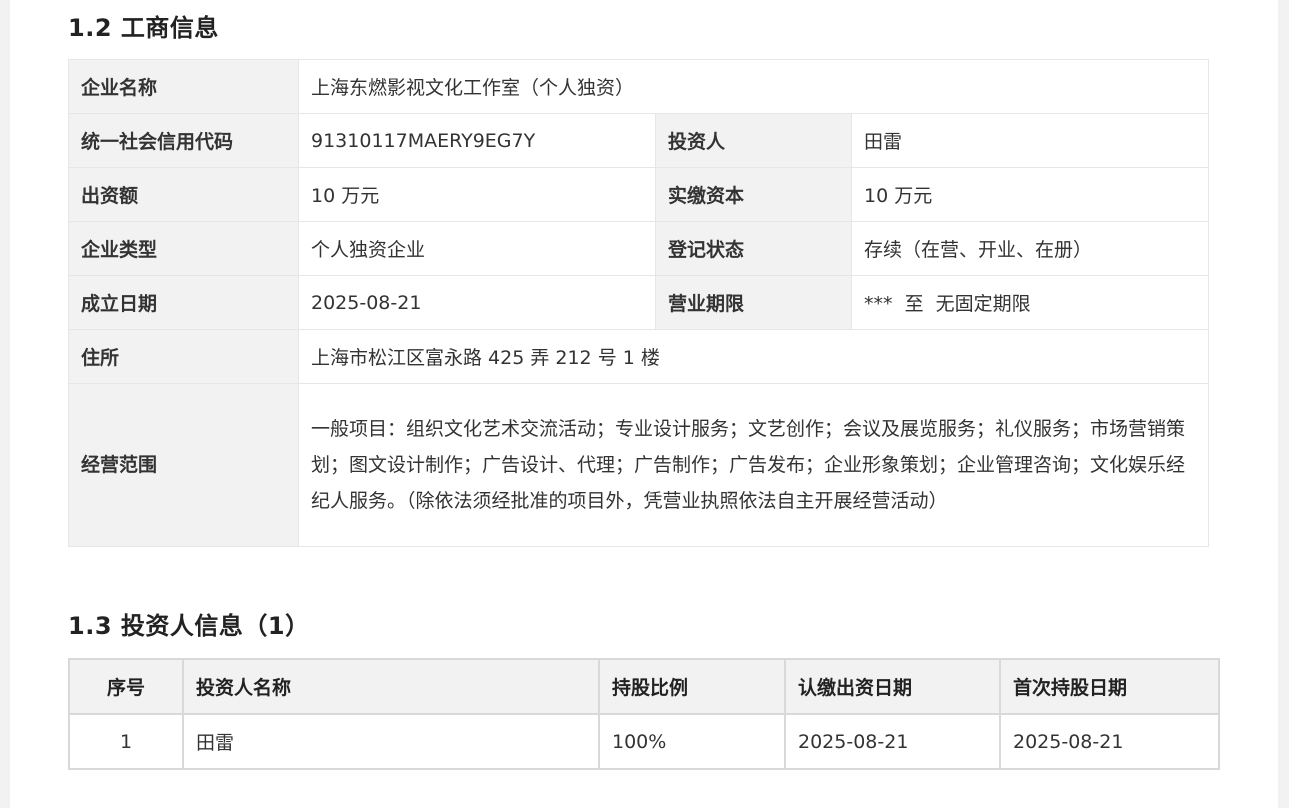  I want to click on value-term: *** 至 无固定期限, so click(1030, 302).